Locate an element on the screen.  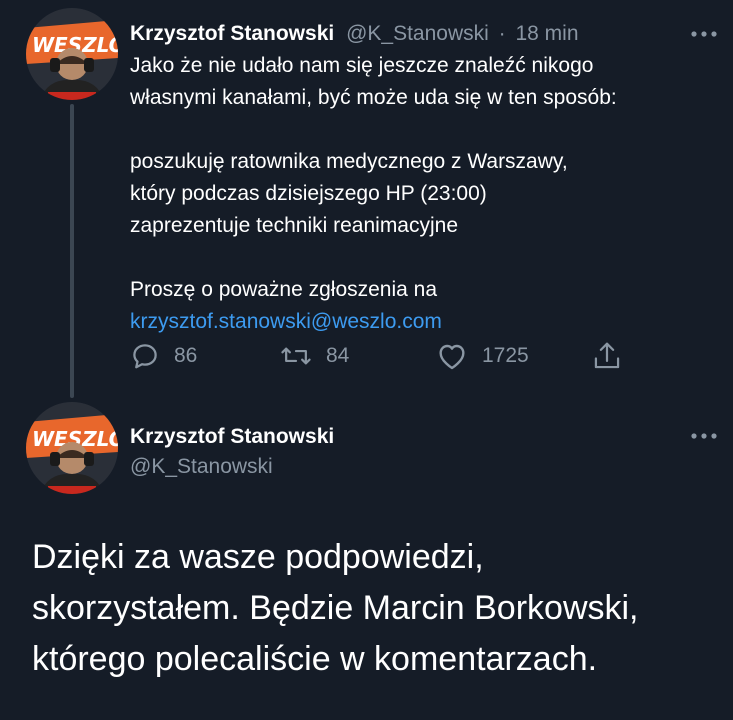
tweet-actions: 86 84 1725 is located at coordinates (430, 356).